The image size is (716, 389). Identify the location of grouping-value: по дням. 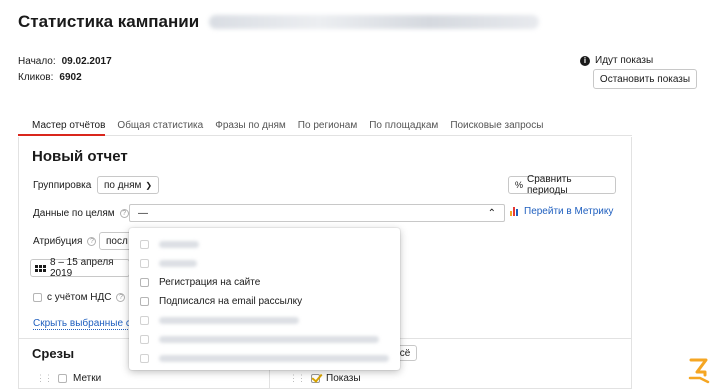
(123, 185).